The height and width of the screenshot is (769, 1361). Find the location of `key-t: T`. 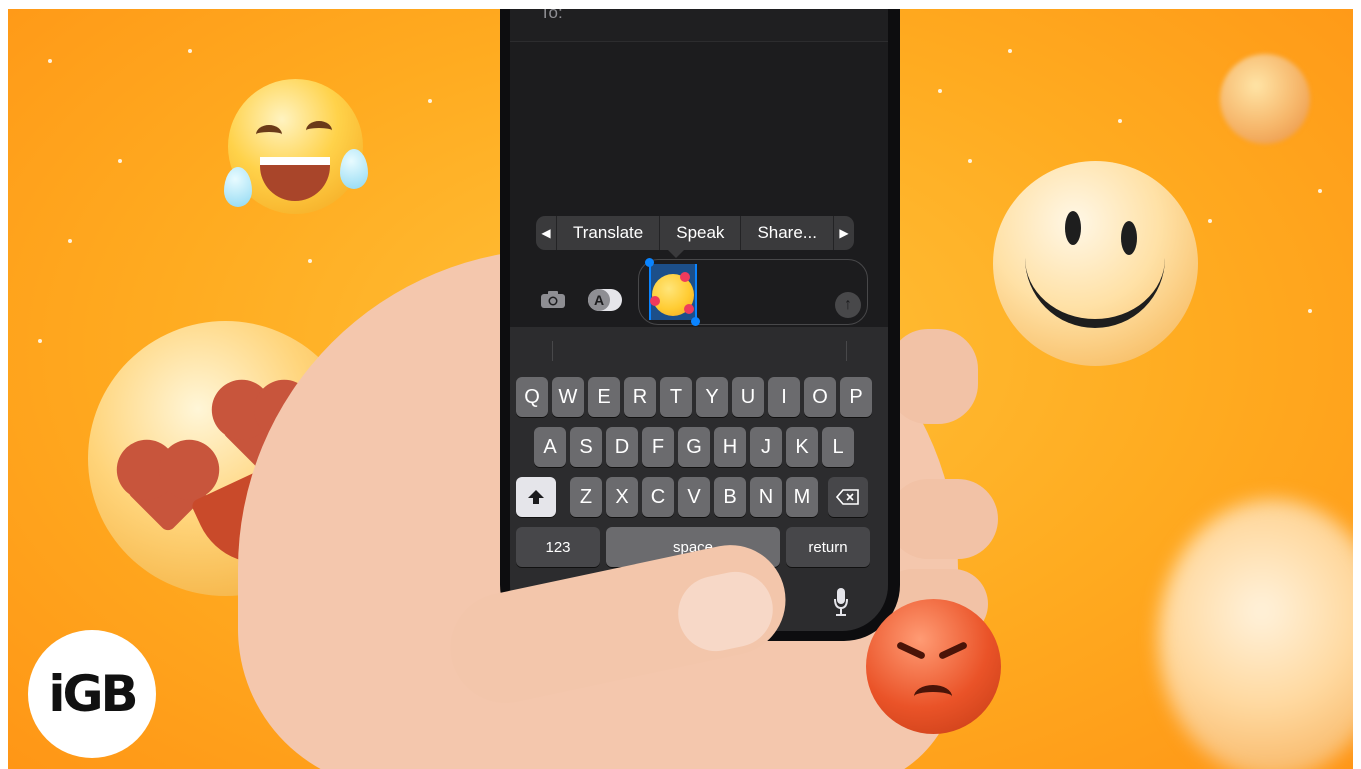

key-t: T is located at coordinates (676, 397).